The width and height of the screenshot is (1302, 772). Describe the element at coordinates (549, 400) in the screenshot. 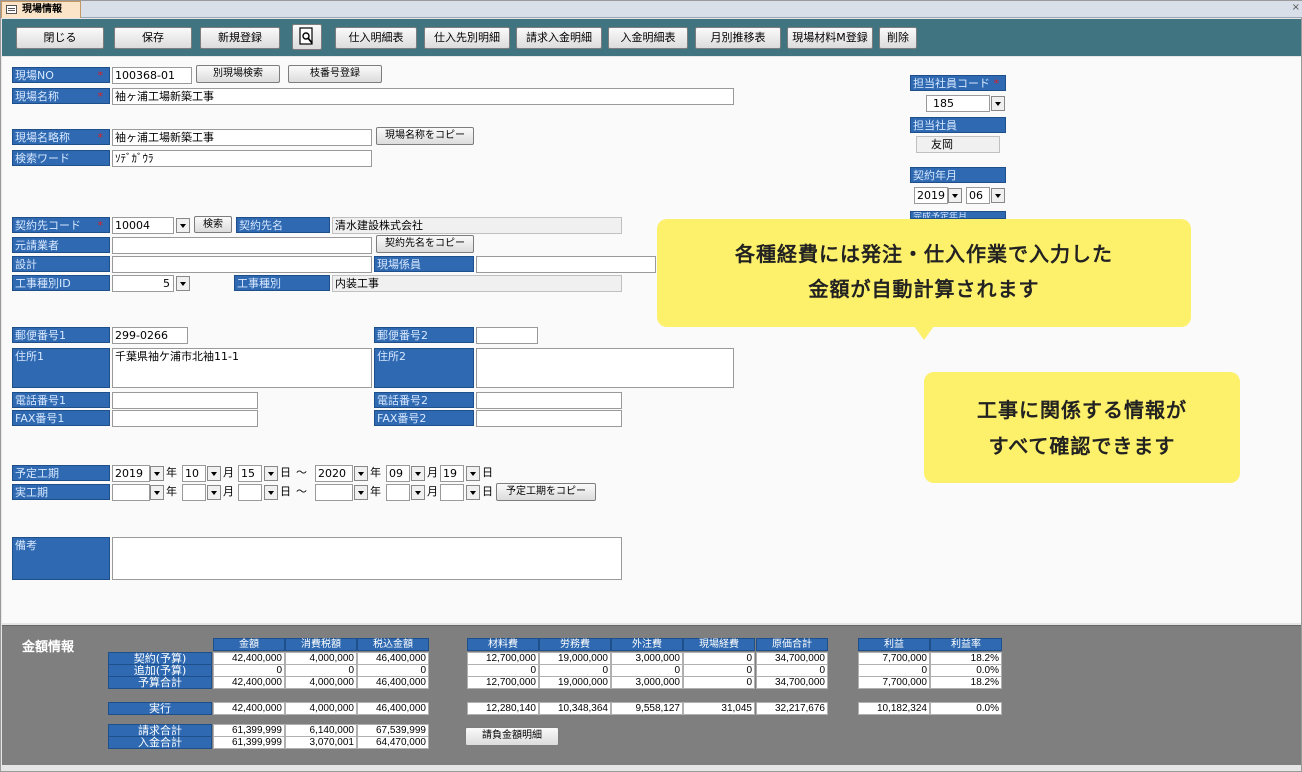

I see `tel2-field` at that location.